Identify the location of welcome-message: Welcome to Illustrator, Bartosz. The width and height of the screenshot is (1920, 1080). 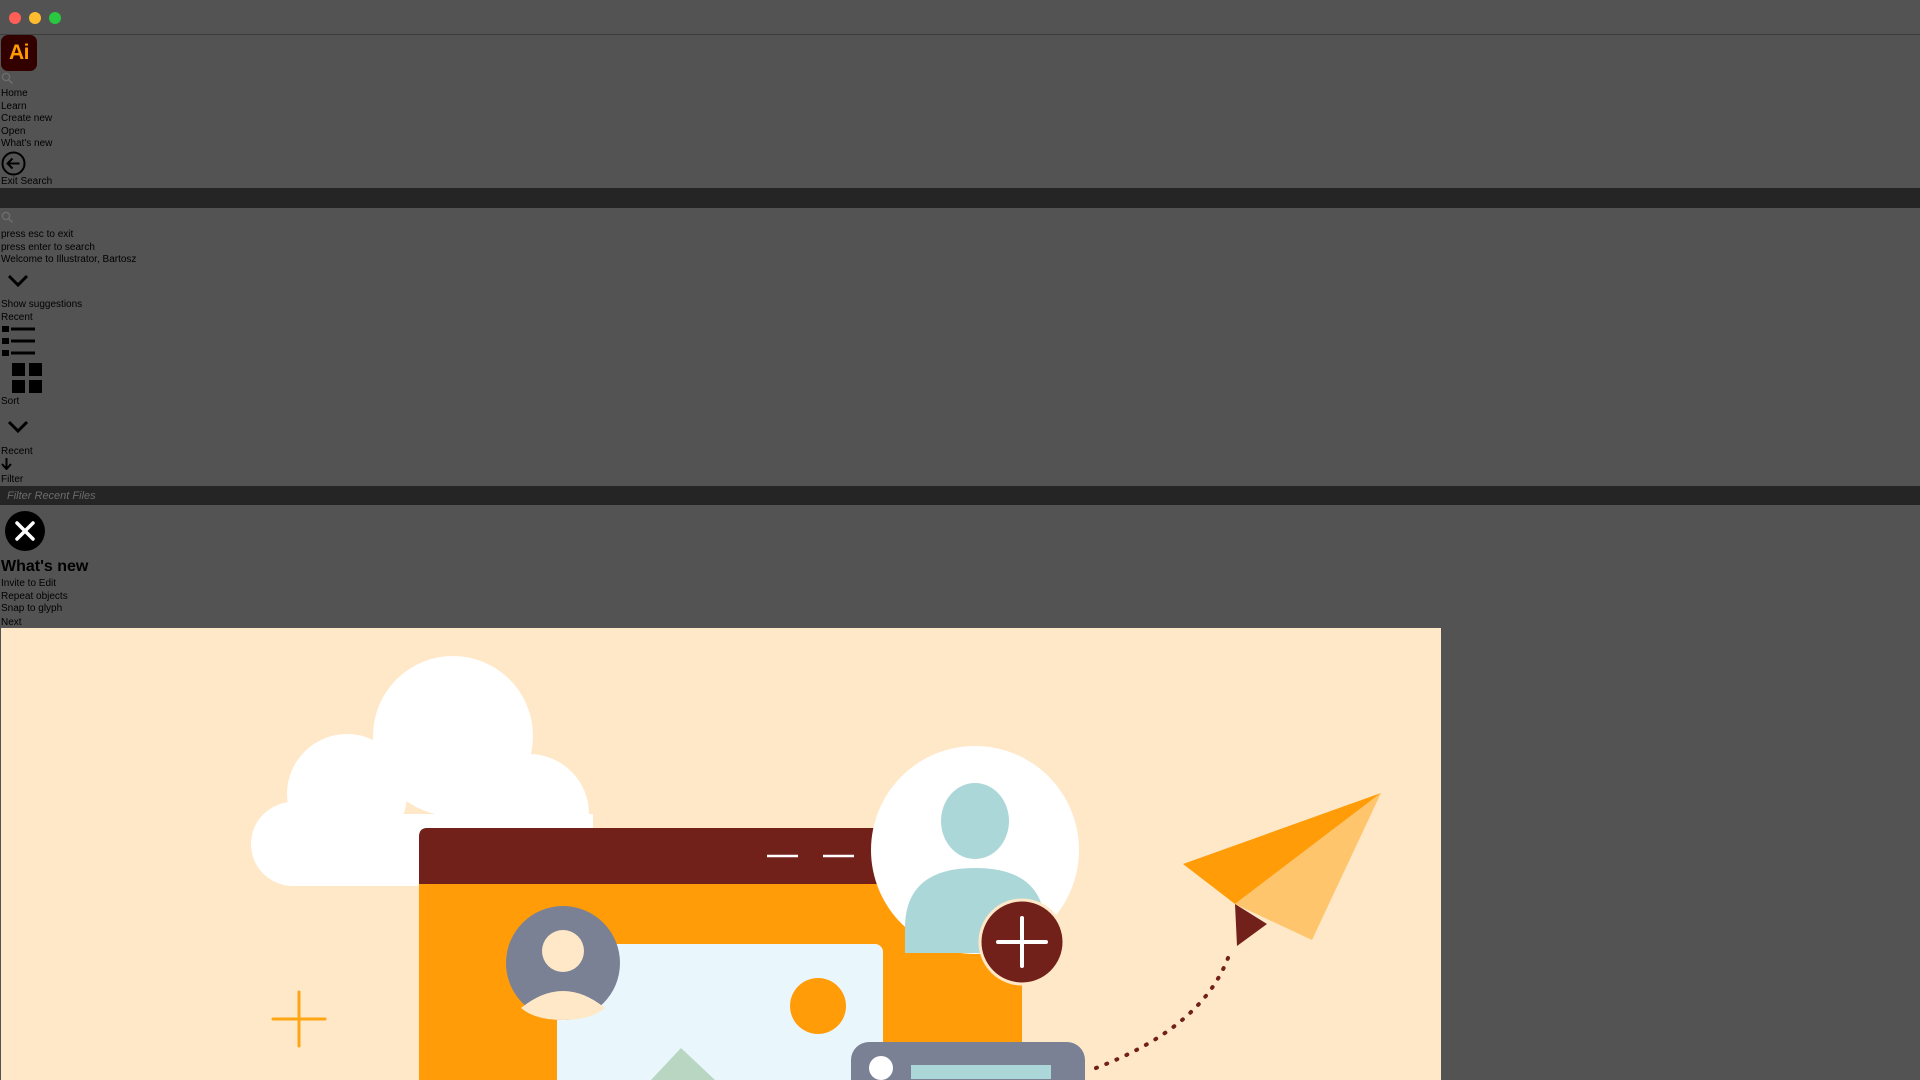
(69, 259).